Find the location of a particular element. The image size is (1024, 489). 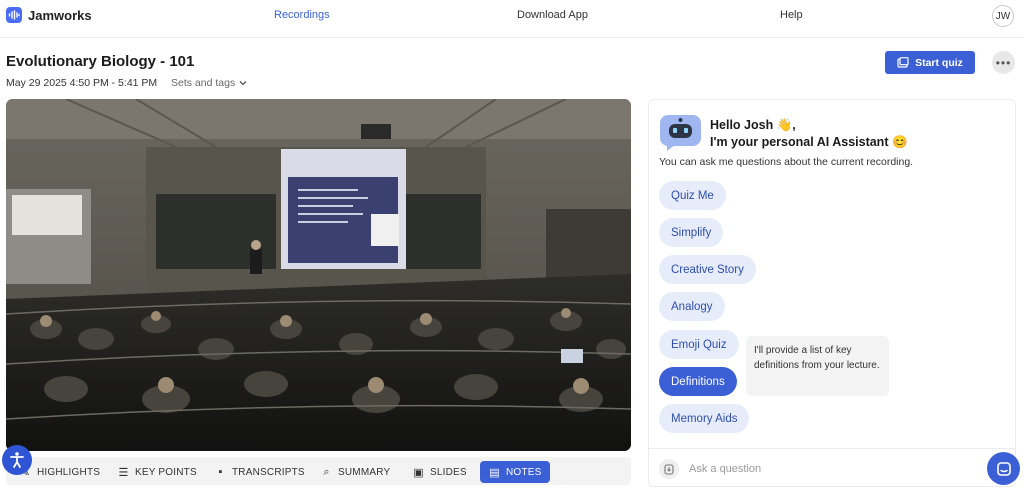

chip-analogy: Analogy is located at coordinates (692, 306).